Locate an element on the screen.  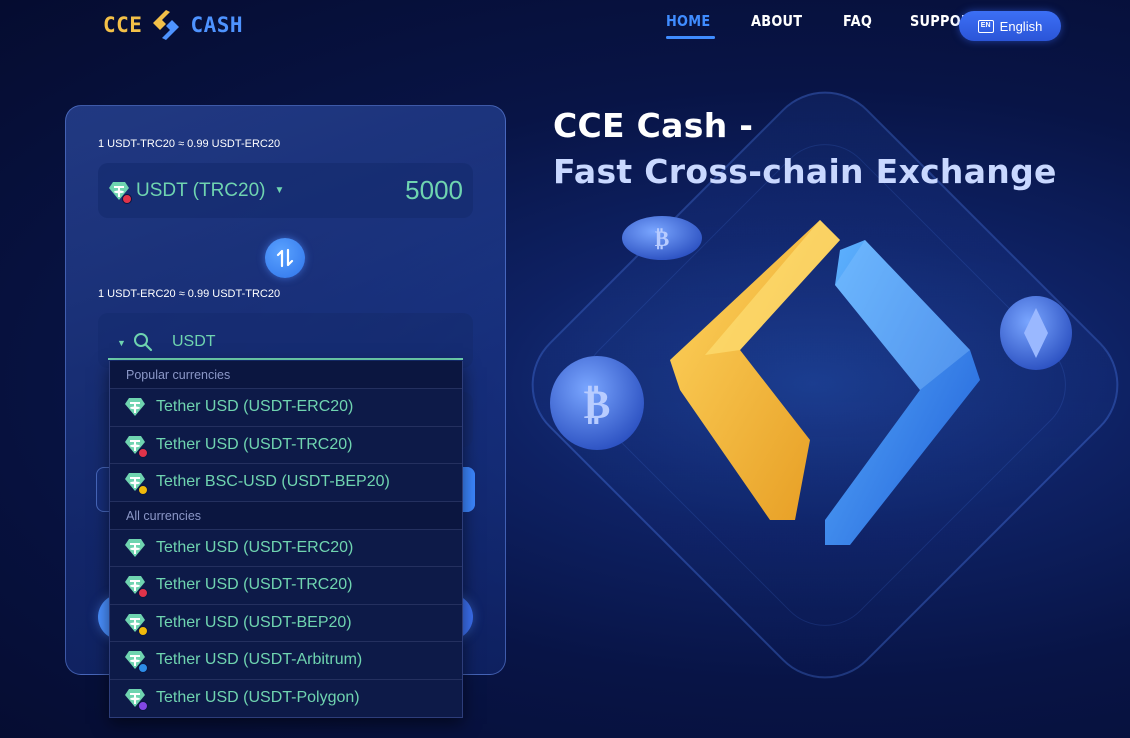
bitcoin-coin-small-icon: ₿ is located at coordinates (662, 238).